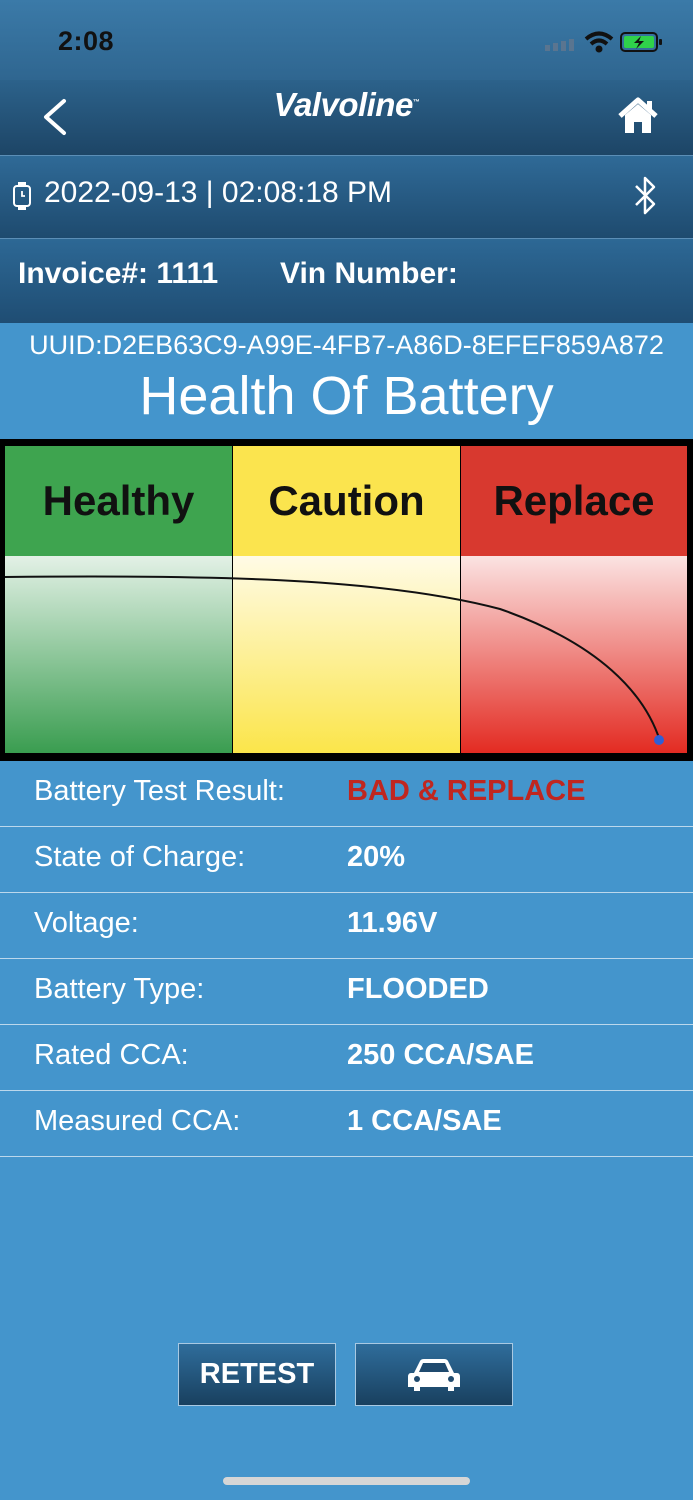  I want to click on result-value: BAD & REPLACE, so click(466, 791).